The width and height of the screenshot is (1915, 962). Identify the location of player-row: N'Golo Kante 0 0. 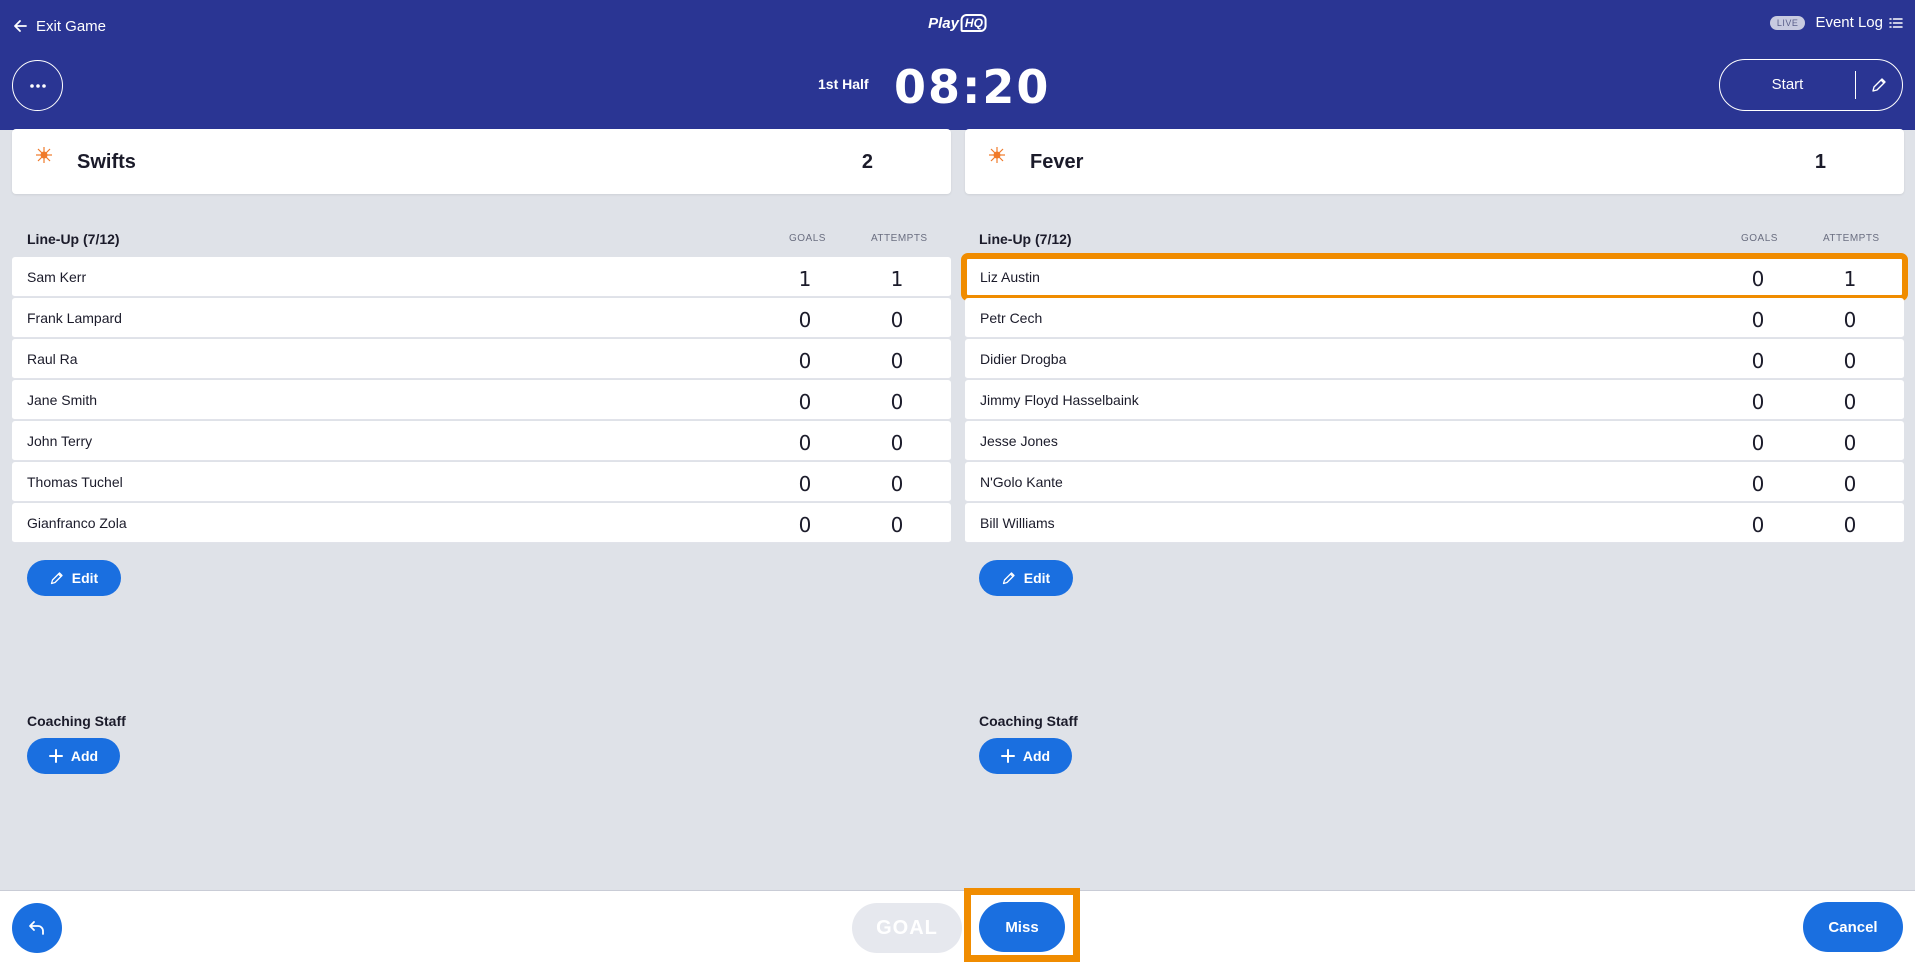
(1434, 482).